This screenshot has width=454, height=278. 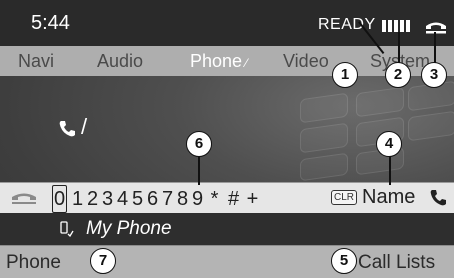 I want to click on char-key-hash: #, so click(x=233, y=199).